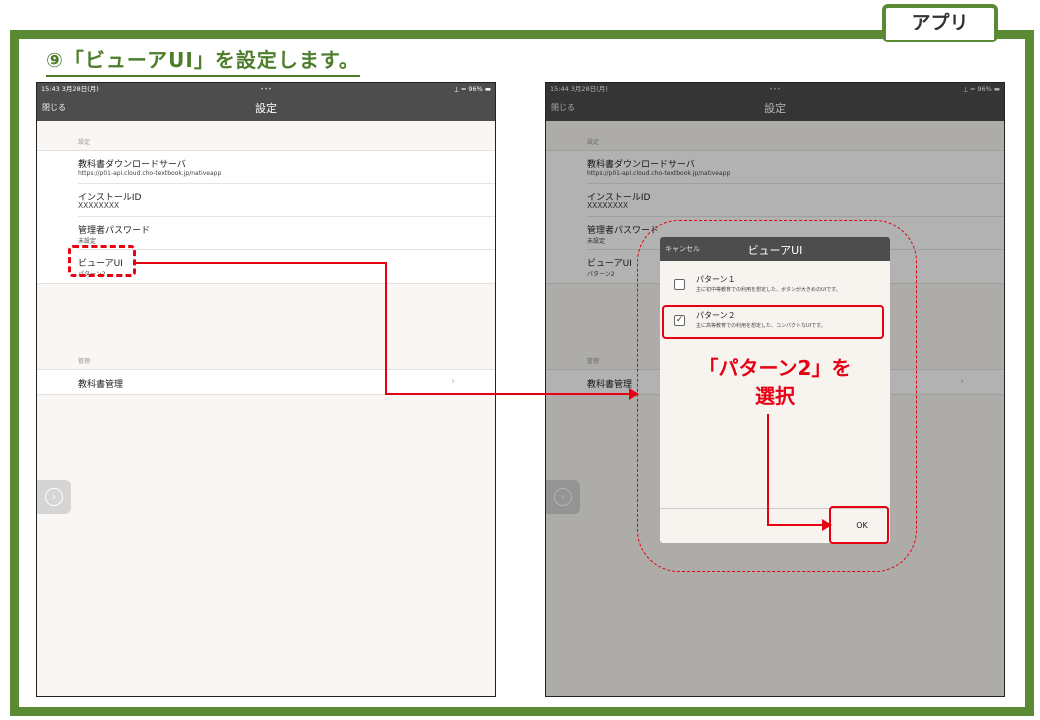  Describe the element at coordinates (84, 361) in the screenshot. I see `section-label-manage: 管理` at that location.